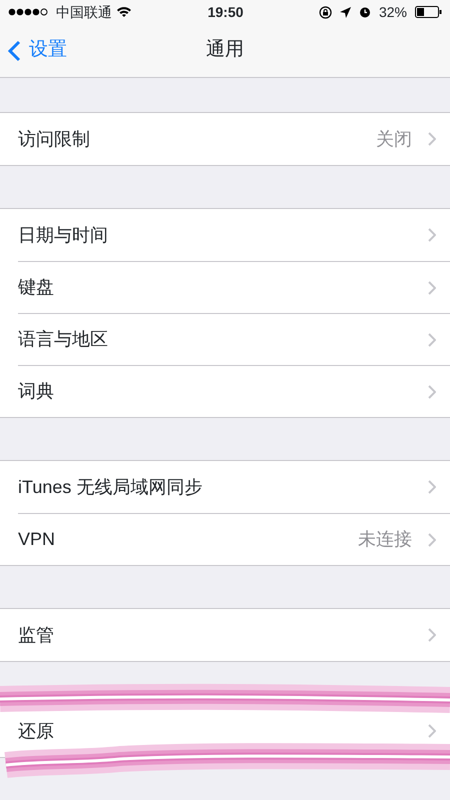 The image size is (450, 800). I want to click on rotation-lock-icon, so click(325, 12).